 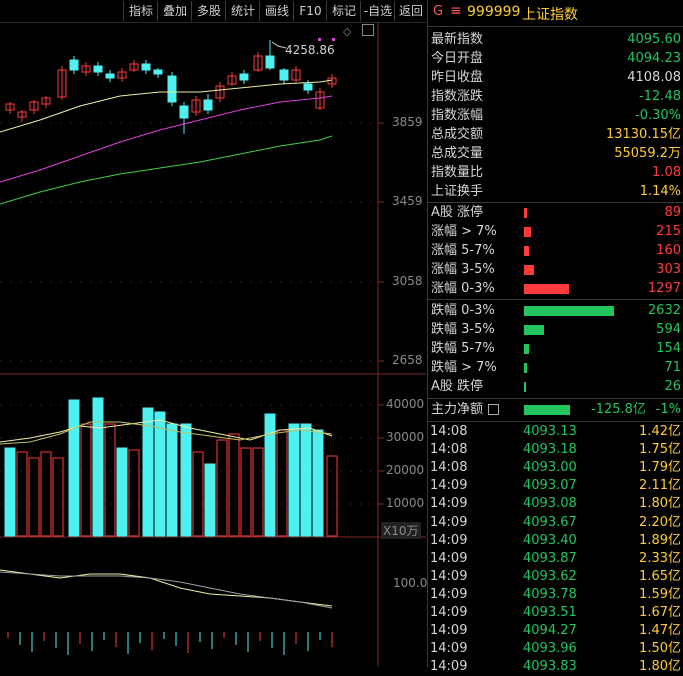 I want to click on tick-price: 4093.87, so click(x=550, y=558).